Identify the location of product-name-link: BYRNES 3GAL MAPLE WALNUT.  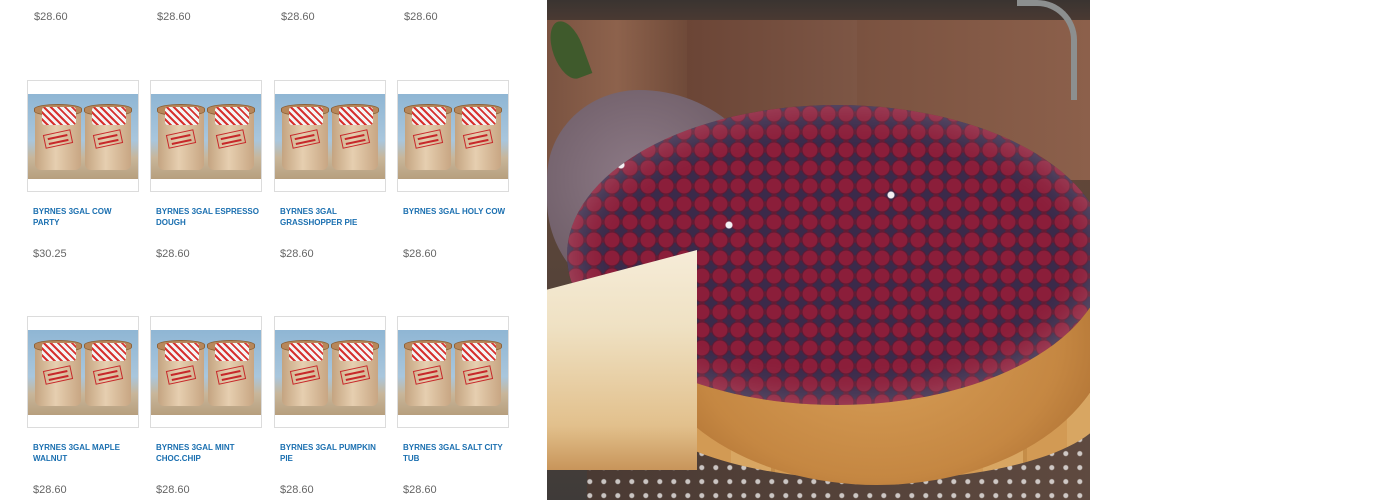
(83, 453).